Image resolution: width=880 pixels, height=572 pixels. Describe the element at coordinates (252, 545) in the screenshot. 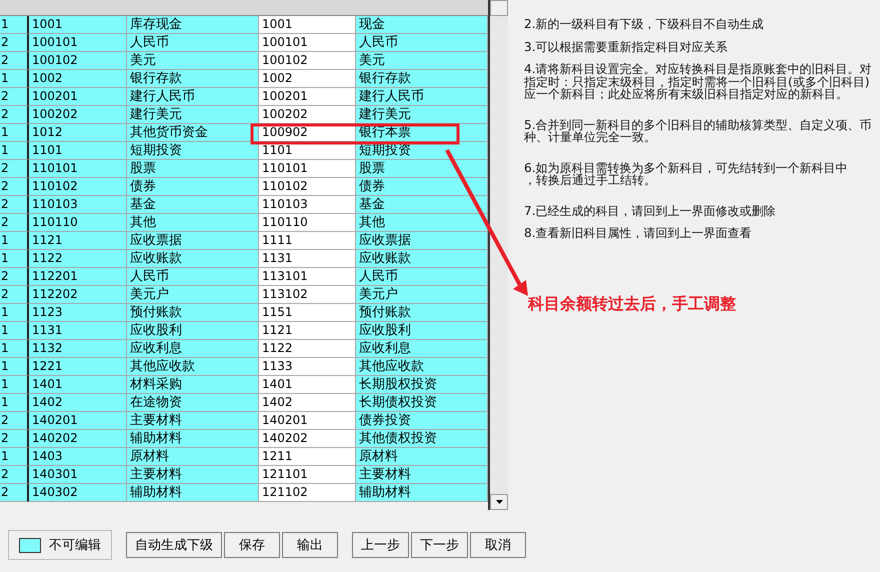

I see `toolbar-button: 保存` at that location.